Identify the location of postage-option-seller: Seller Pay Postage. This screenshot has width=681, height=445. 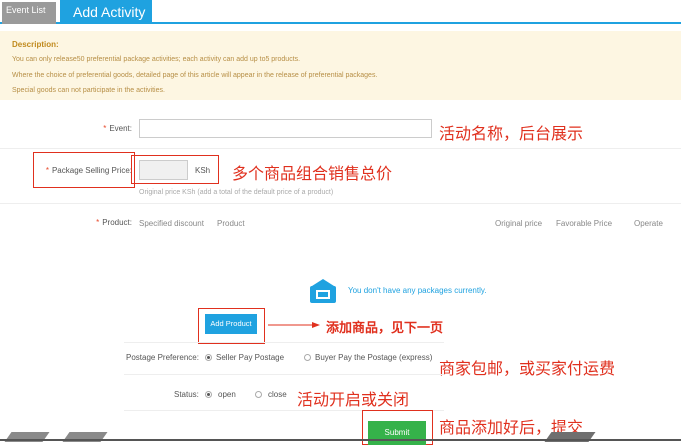
(250, 357).